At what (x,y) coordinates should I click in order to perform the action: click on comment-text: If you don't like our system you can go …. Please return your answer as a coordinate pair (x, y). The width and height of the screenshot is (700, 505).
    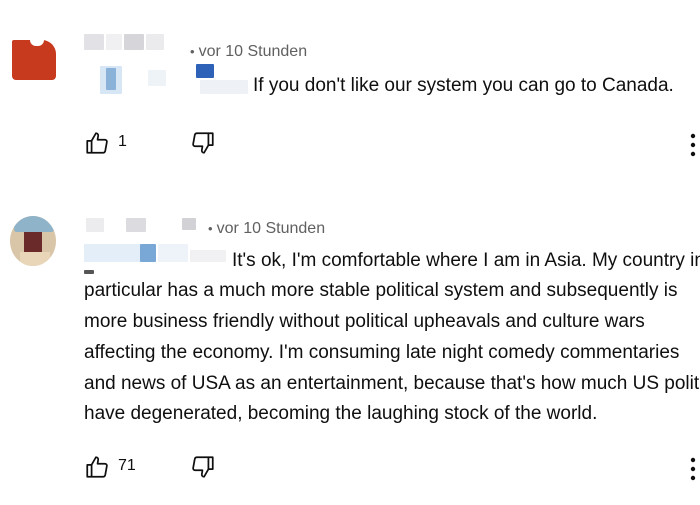
    Looking at the image, I should click on (463, 85).